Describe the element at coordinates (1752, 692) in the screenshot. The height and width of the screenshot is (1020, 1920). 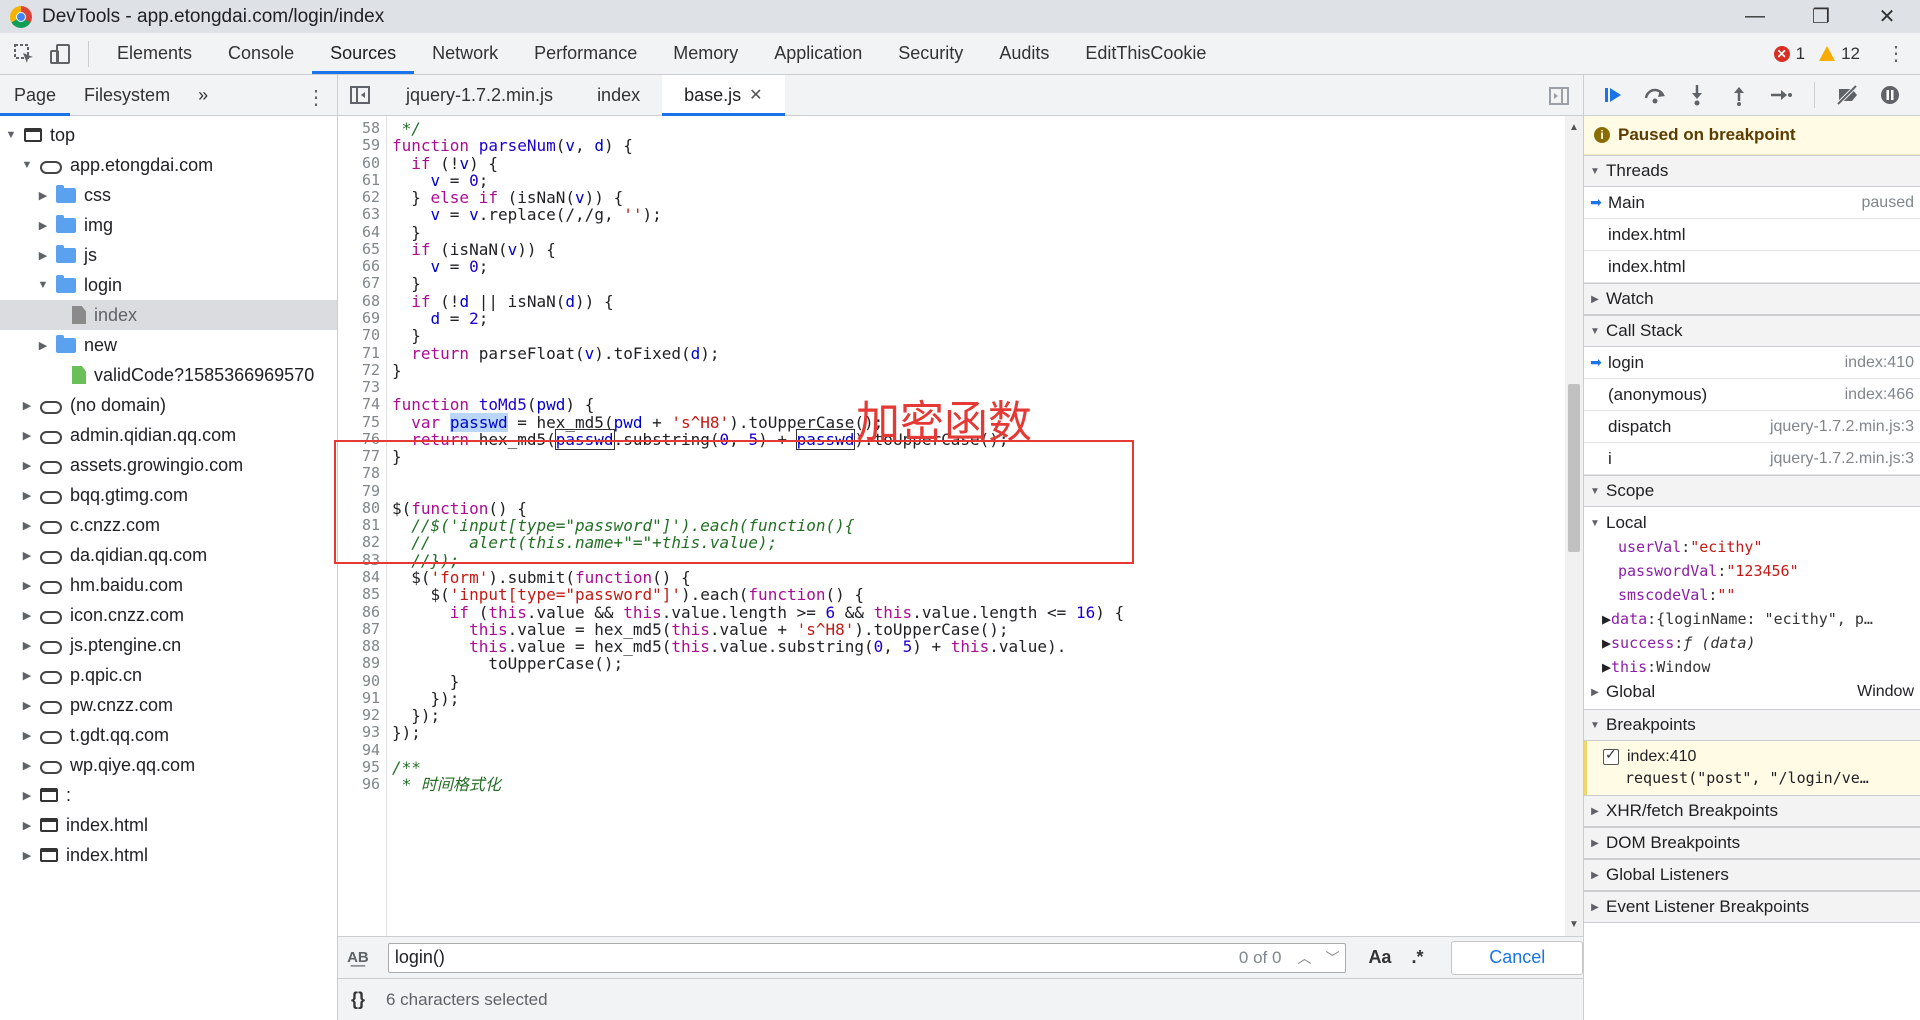
I see `global-scope-row: ▶ Global Window` at that location.